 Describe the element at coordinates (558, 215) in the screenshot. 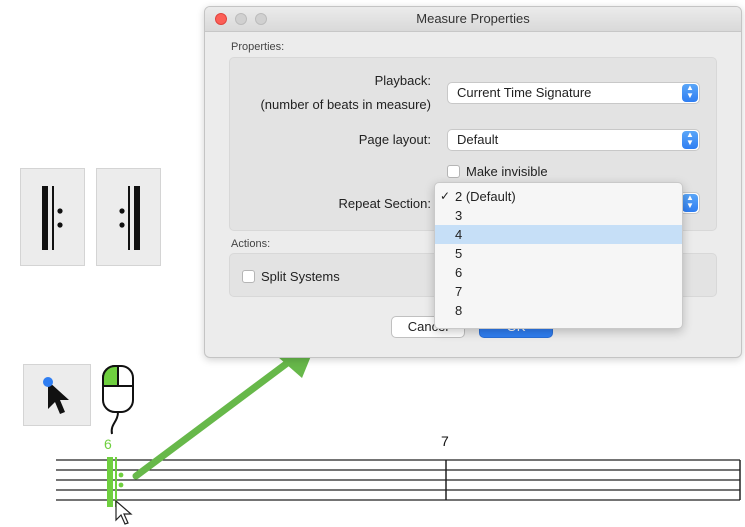

I see `menu-item-3: 3` at that location.